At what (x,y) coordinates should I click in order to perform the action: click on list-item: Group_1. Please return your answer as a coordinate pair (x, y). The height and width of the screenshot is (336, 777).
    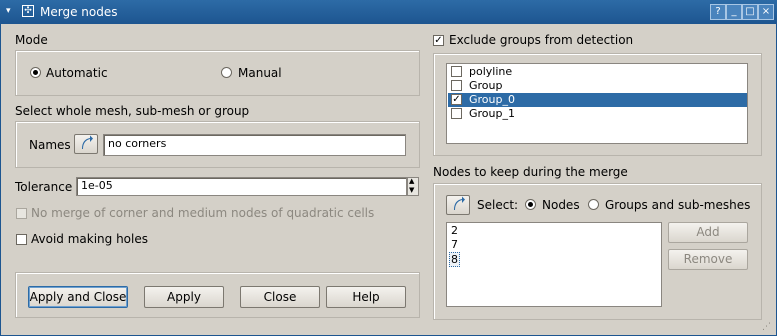
    Looking at the image, I should click on (597, 114).